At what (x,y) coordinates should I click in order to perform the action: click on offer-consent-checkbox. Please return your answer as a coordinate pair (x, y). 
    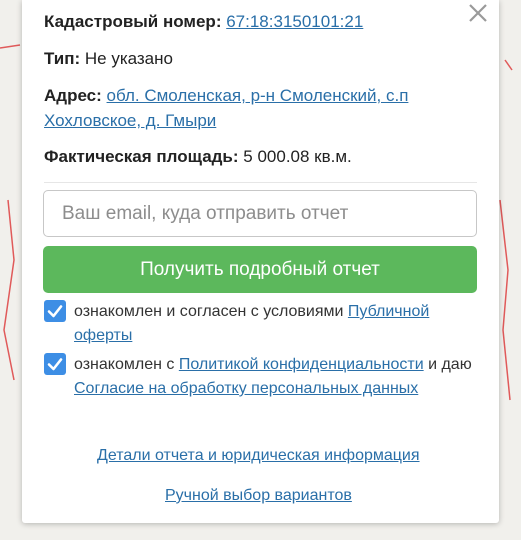
    Looking at the image, I should click on (55, 311).